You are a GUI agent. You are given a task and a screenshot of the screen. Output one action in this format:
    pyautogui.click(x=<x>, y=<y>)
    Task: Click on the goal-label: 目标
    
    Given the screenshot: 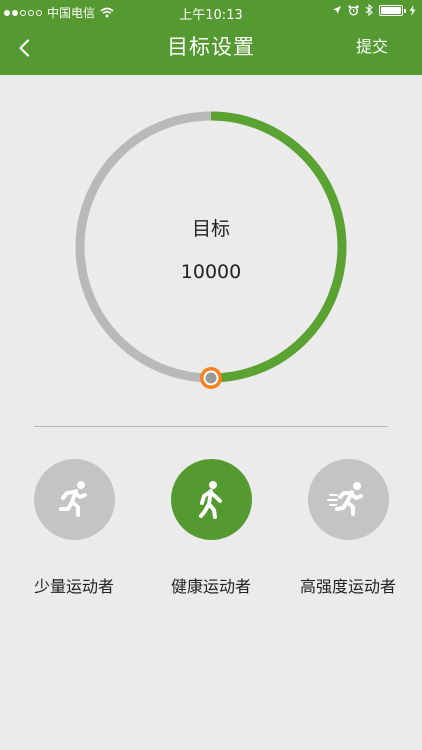 What is the action you would take?
    pyautogui.click(x=210, y=229)
    